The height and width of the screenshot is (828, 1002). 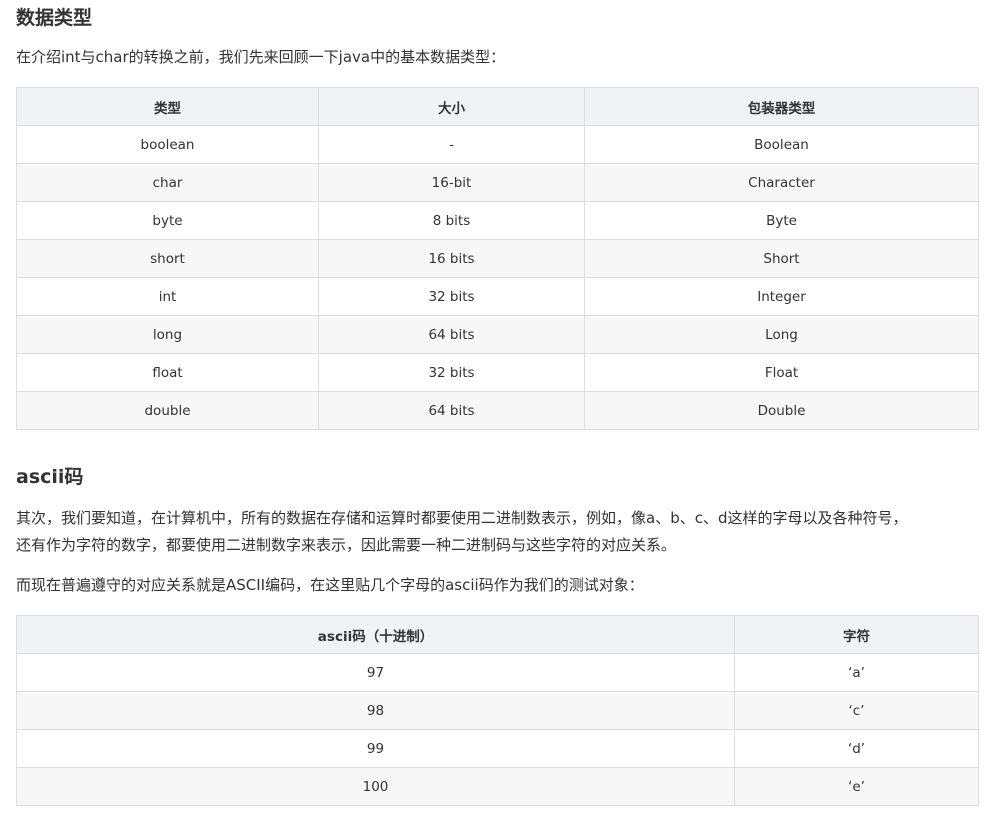 I want to click on table-cell: ‘d’, so click(x=856, y=748).